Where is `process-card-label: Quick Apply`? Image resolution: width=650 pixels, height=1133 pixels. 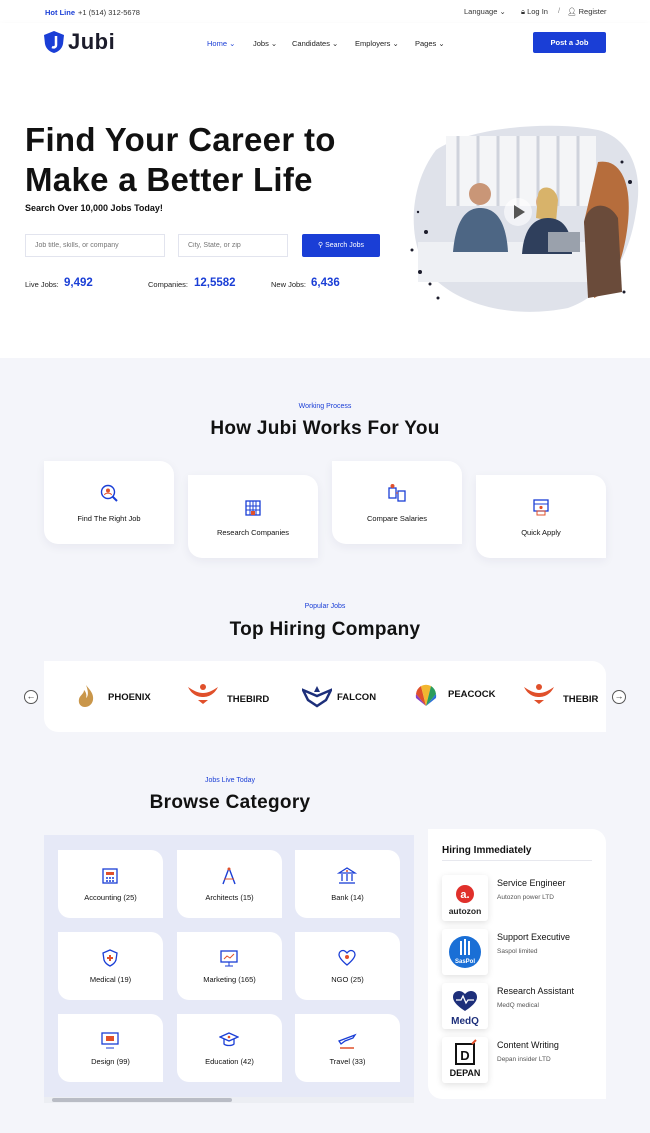 process-card-label: Quick Apply is located at coordinates (541, 532).